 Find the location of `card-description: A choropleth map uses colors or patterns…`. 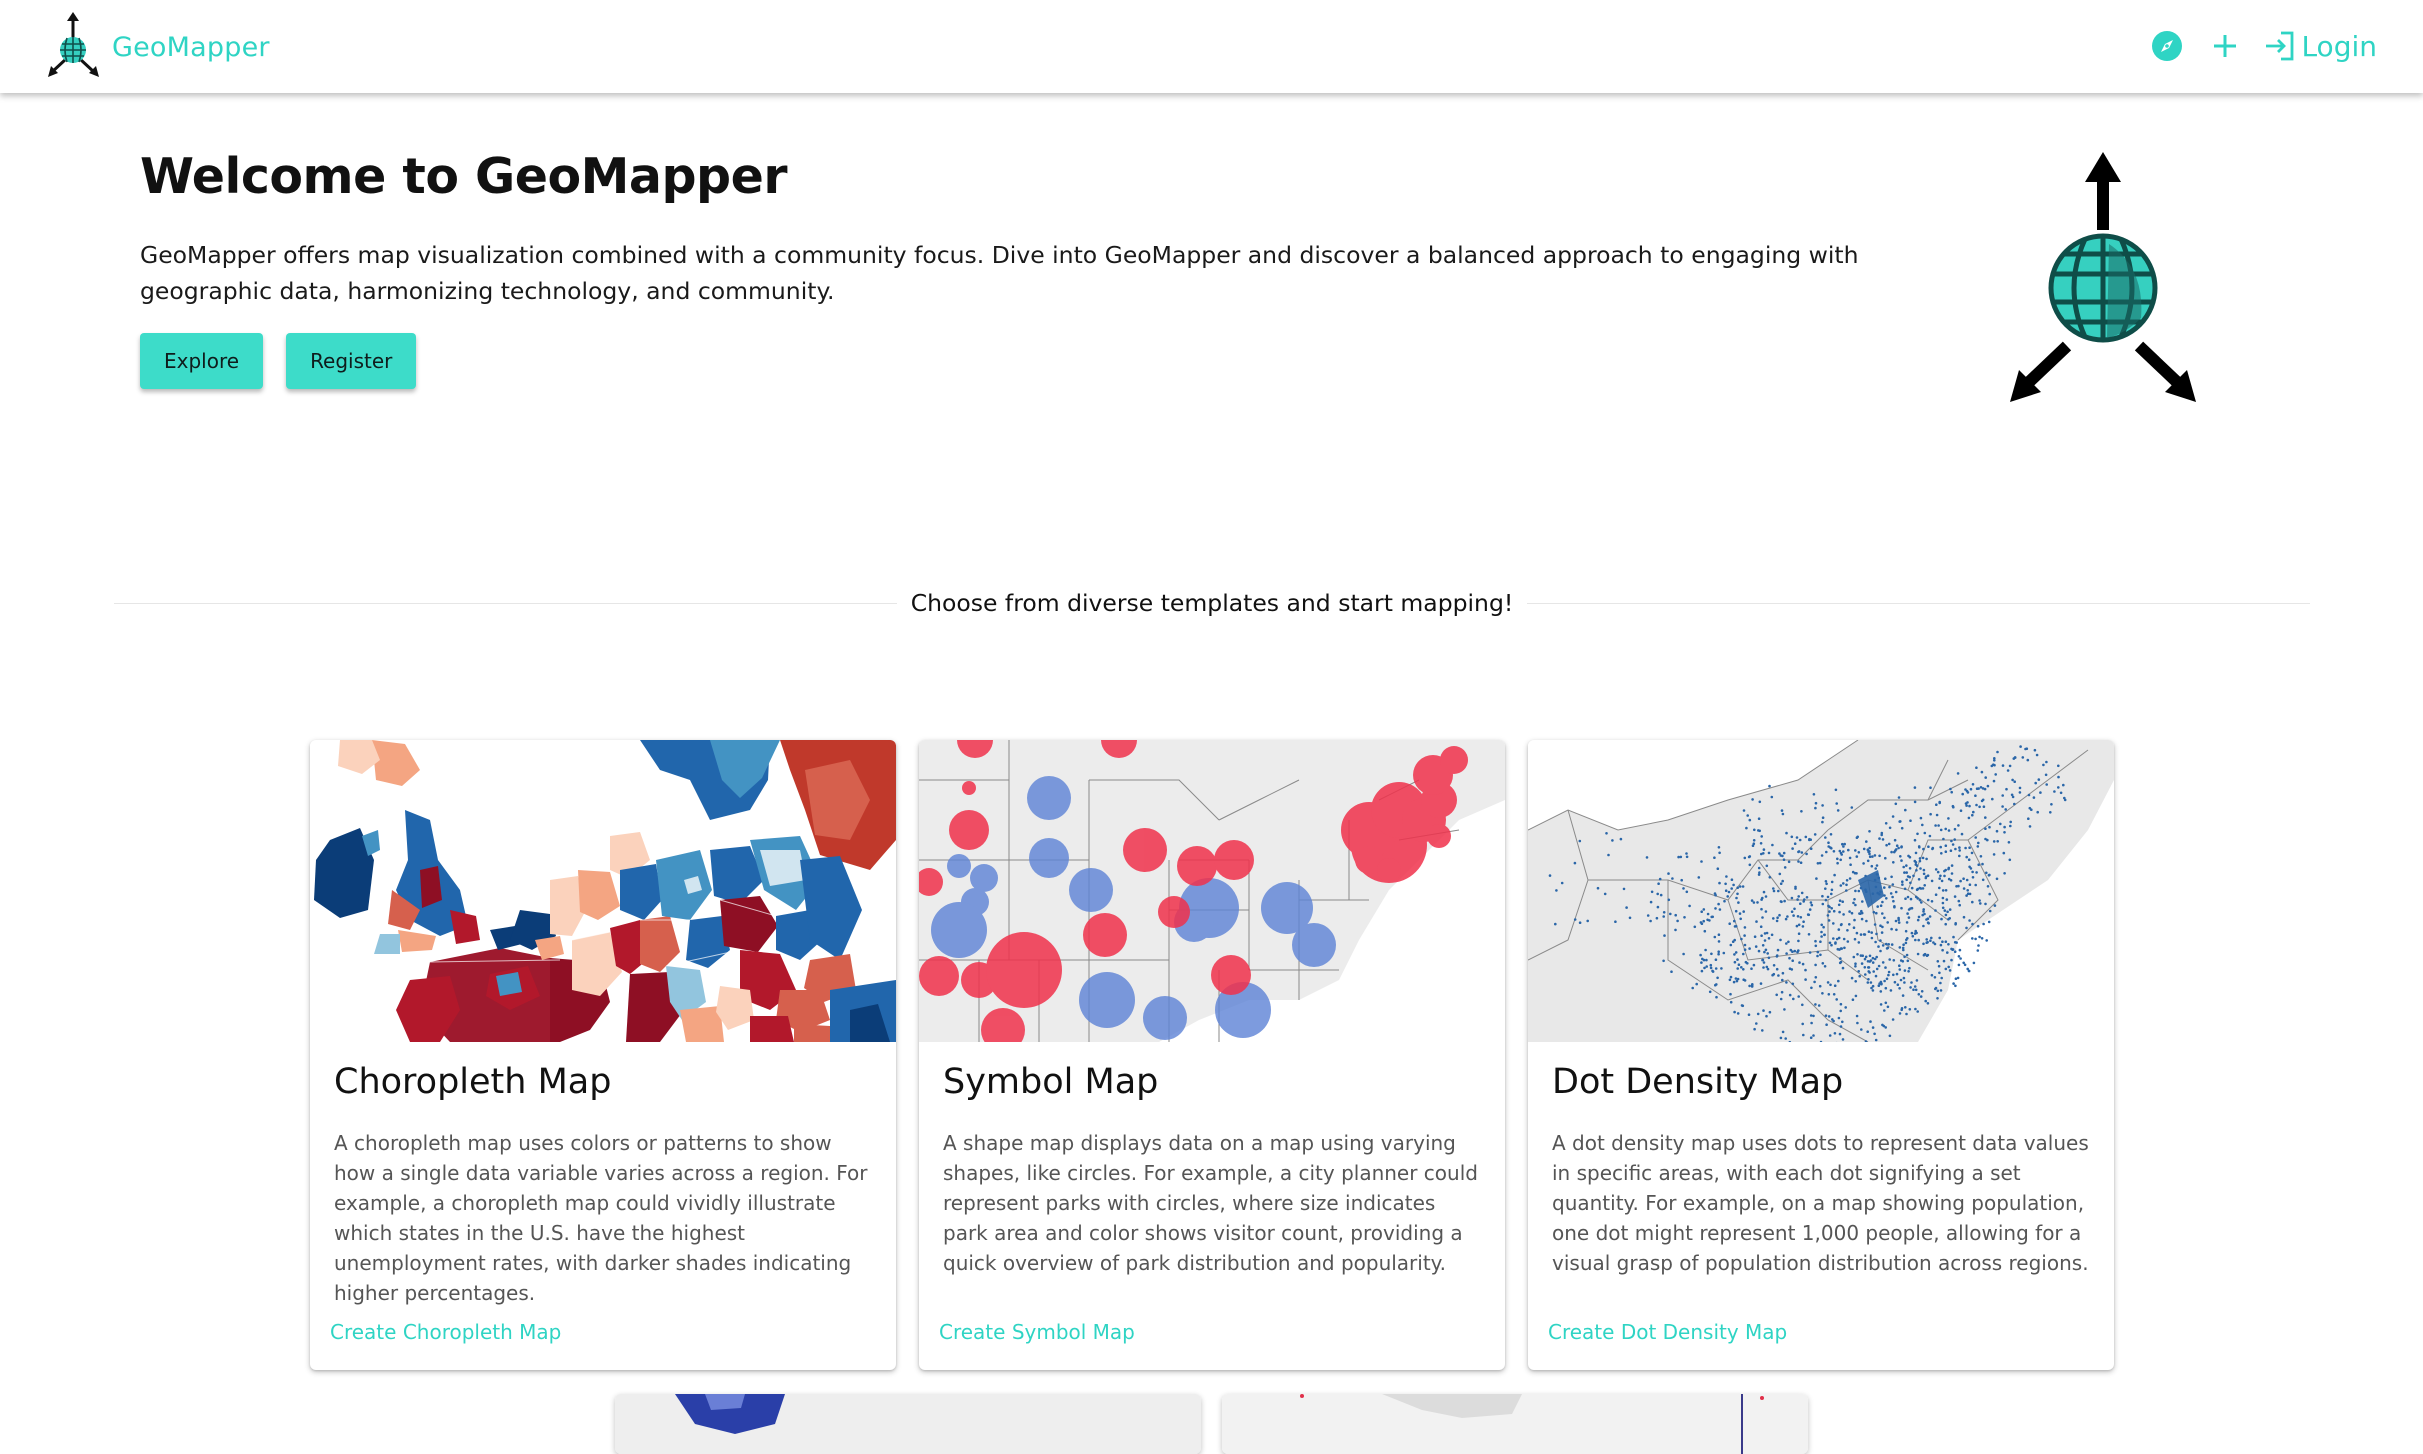

card-description: A choropleth map uses colors or patterns… is located at coordinates (604, 1218).